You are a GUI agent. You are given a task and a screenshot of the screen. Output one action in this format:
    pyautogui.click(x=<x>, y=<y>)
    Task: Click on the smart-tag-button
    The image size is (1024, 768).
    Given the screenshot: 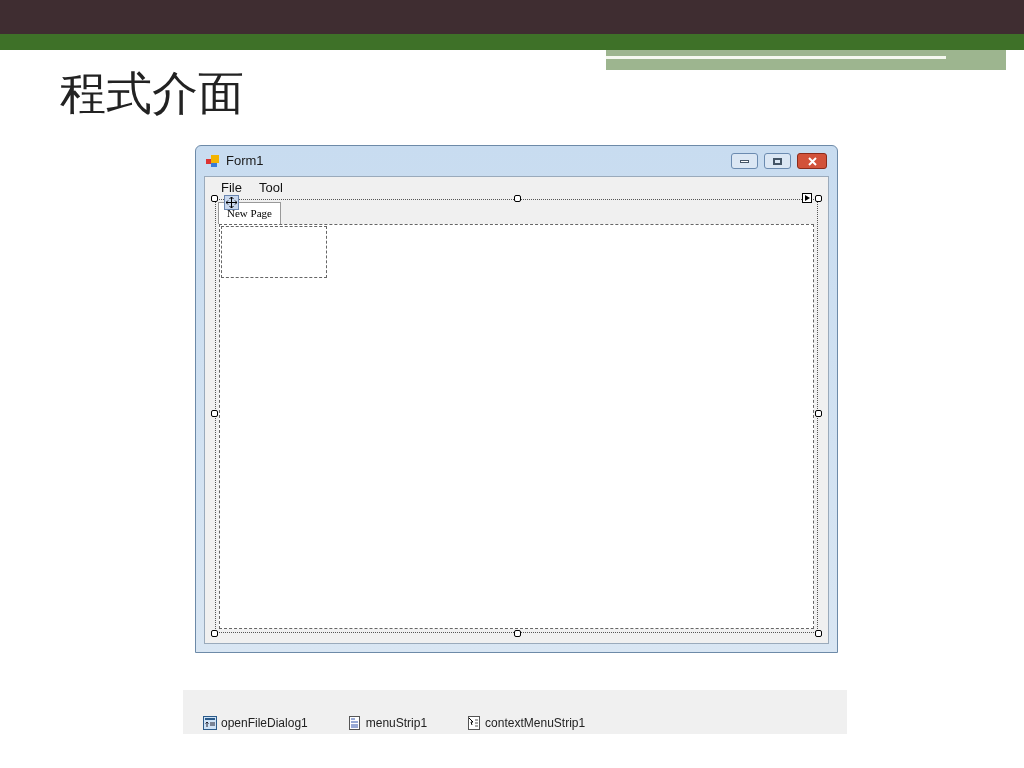 What is the action you would take?
    pyautogui.click(x=807, y=198)
    